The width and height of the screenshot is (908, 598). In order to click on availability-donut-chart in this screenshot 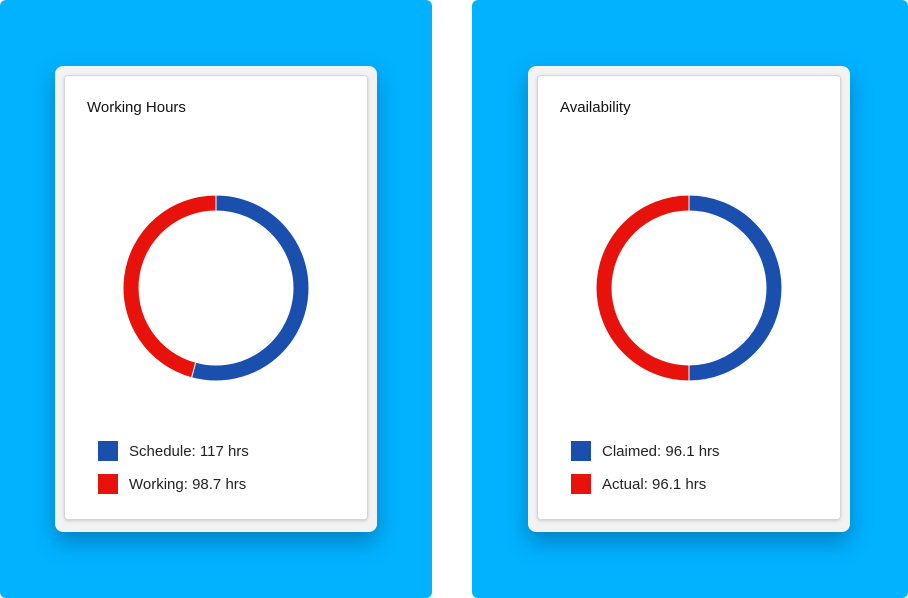, I will do `click(689, 288)`.